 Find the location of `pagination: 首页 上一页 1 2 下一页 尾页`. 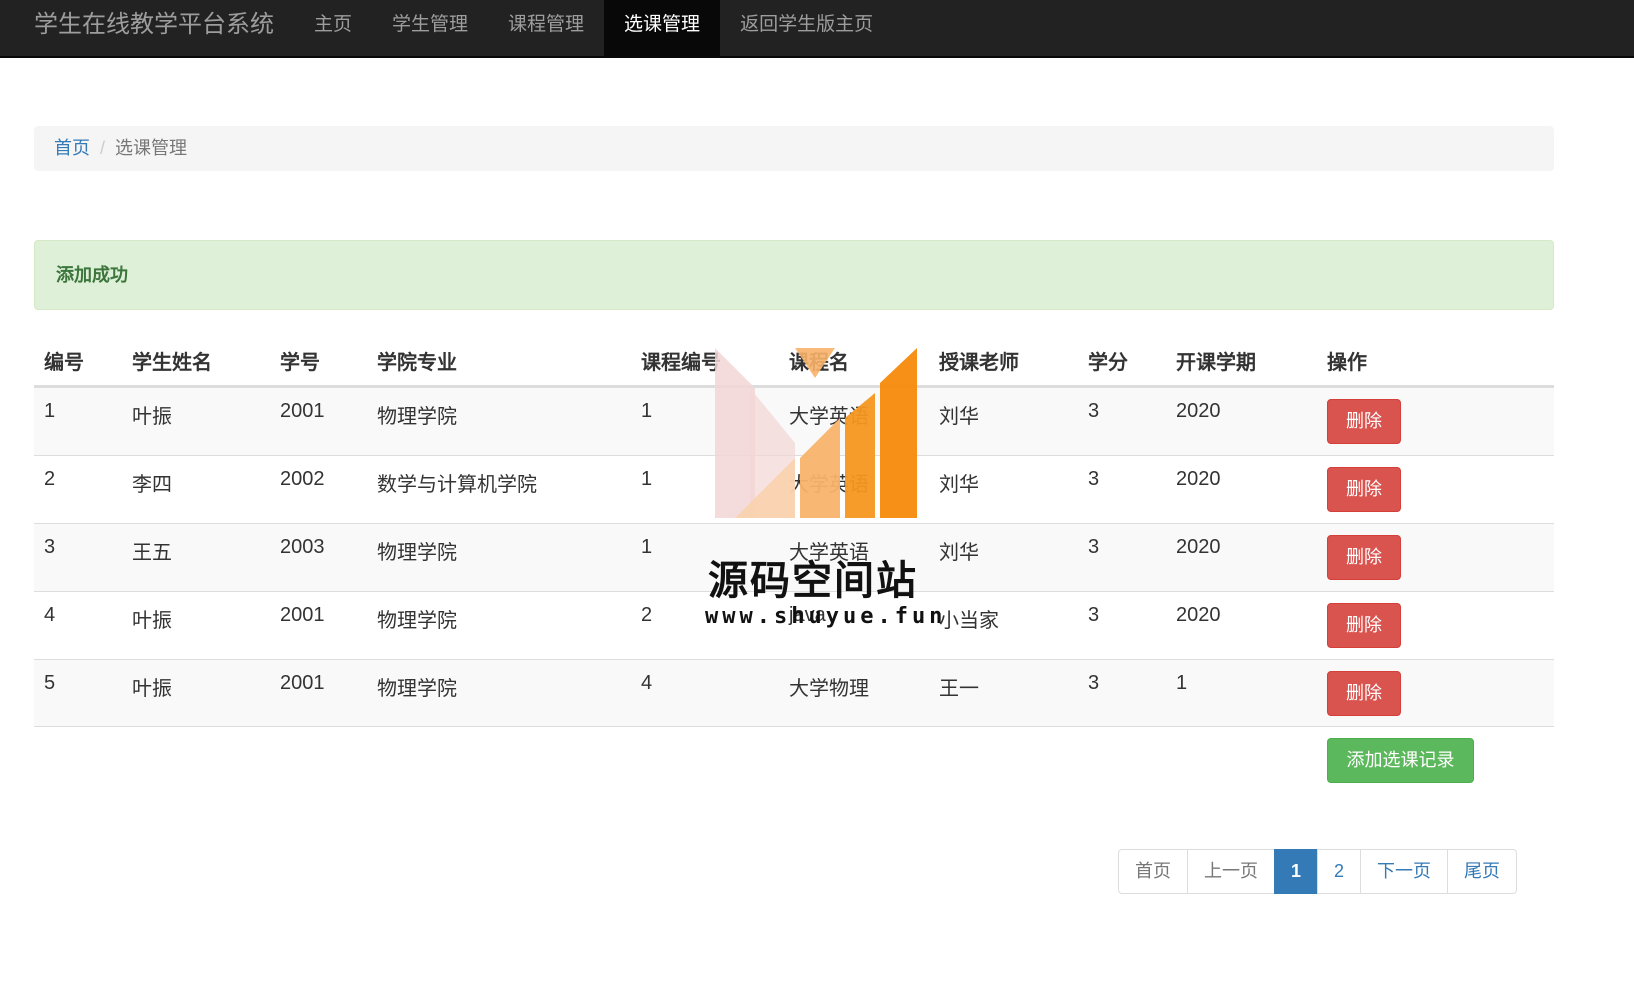

pagination: 首页 上一页 1 2 下一页 尾页 is located at coordinates (1318, 871).